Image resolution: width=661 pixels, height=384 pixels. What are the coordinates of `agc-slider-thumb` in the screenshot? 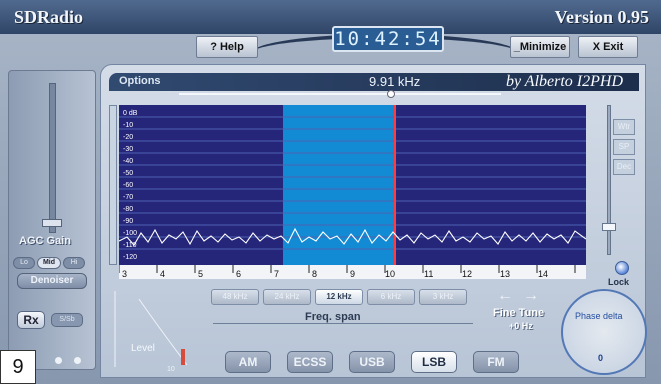 It's located at (52, 223).